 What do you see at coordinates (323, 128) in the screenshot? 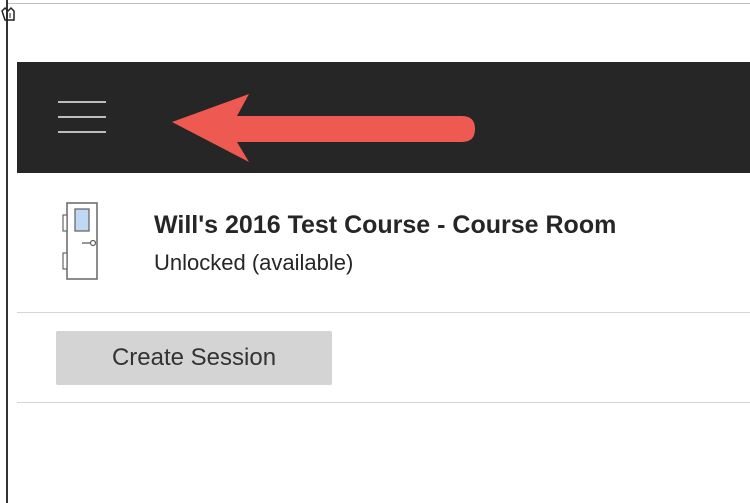
I see `red-arrow-annotation-icon` at bounding box center [323, 128].